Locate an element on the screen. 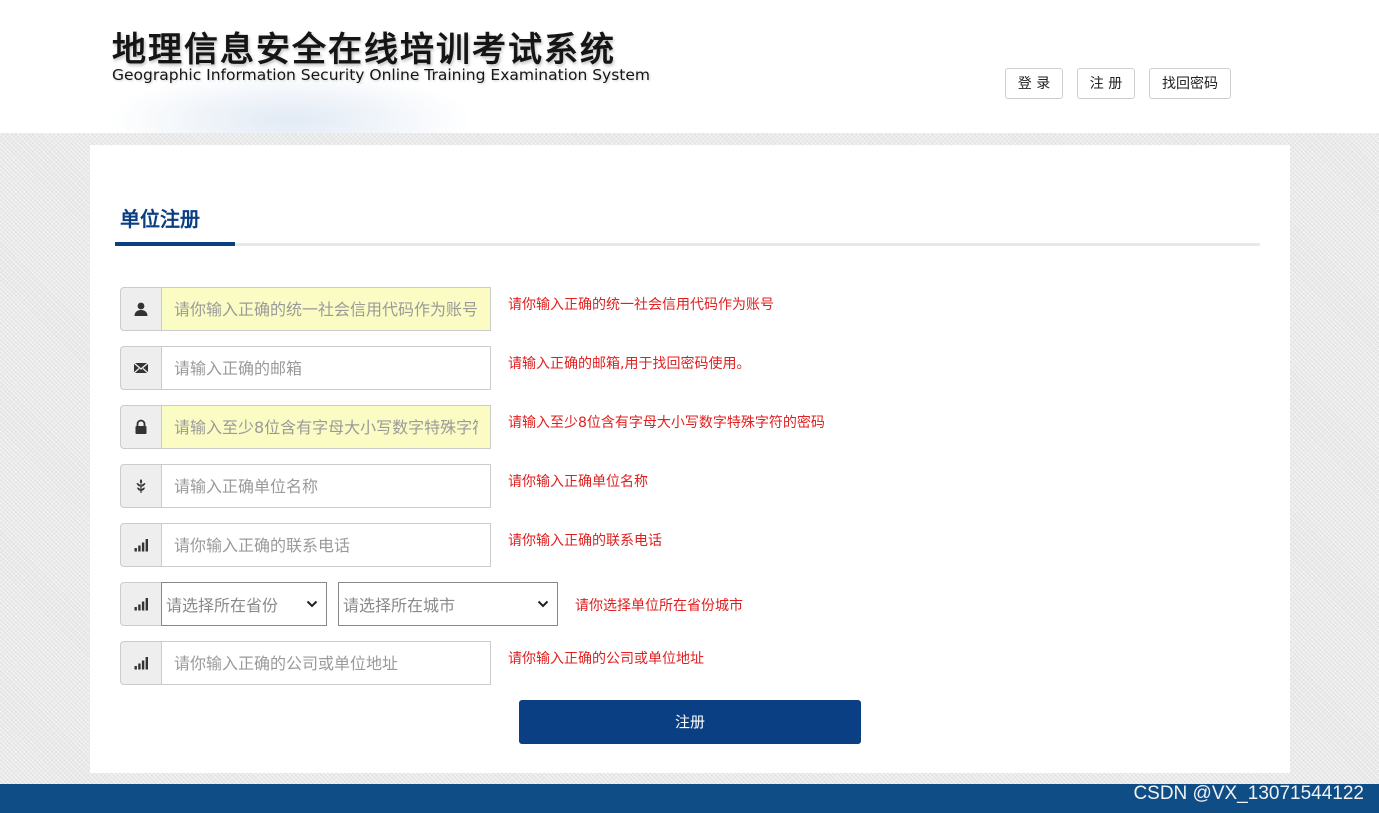  unit-name-hint: 请你输入正确单位名称 is located at coordinates (578, 482).